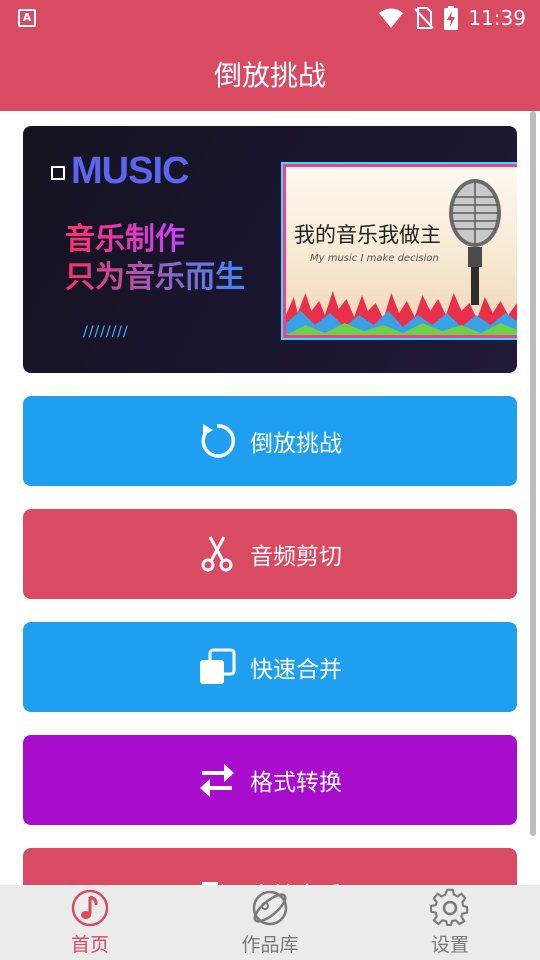  I want to click on banner-photo: 我的音乐我做主 My music I make decision, so click(399, 251).